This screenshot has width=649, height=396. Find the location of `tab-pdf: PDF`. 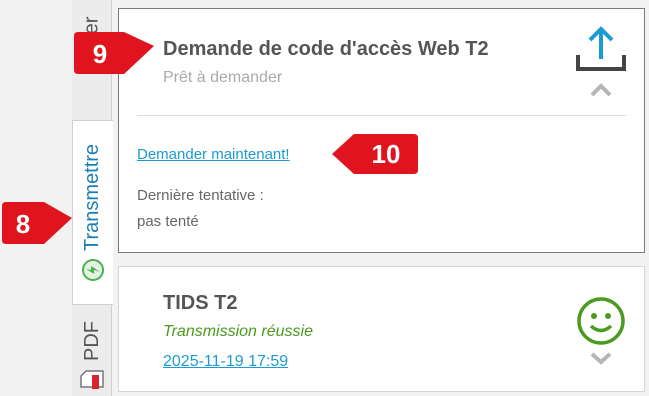

tab-pdf: PDF is located at coordinates (92, 350).